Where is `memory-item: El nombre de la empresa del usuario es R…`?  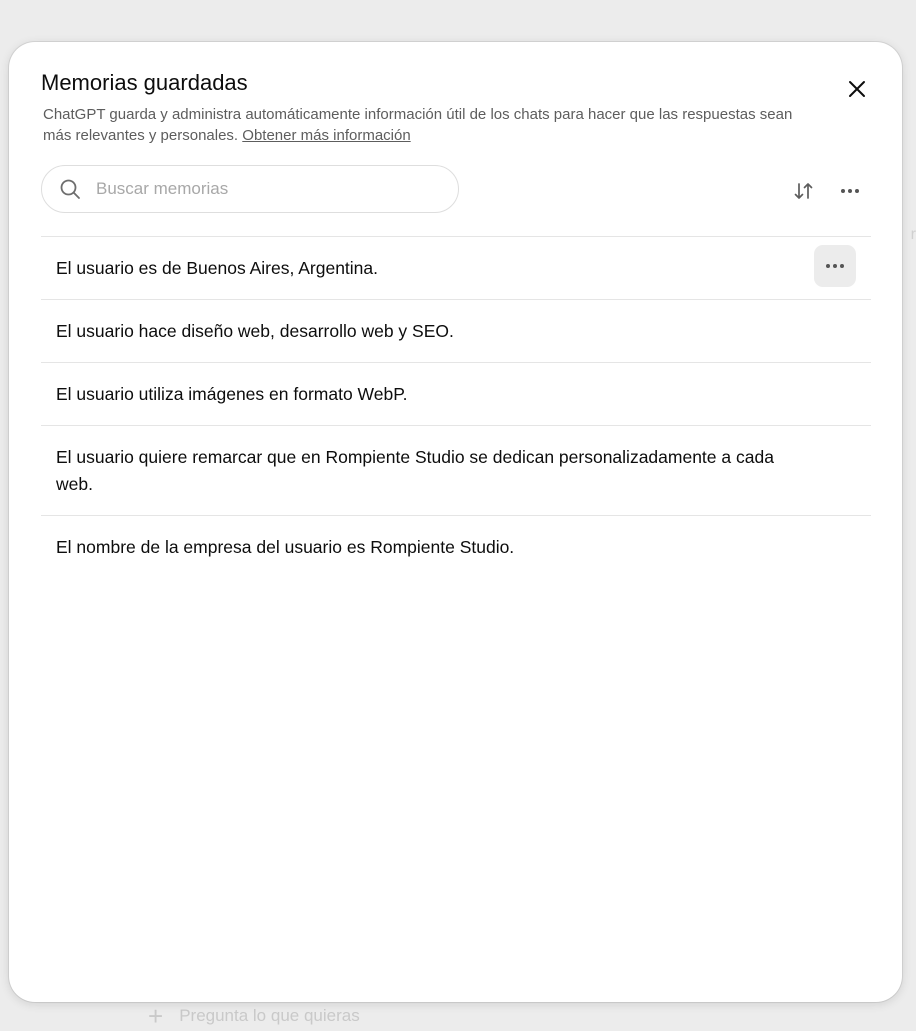 memory-item: El nombre de la empresa del usuario es R… is located at coordinates (456, 547).